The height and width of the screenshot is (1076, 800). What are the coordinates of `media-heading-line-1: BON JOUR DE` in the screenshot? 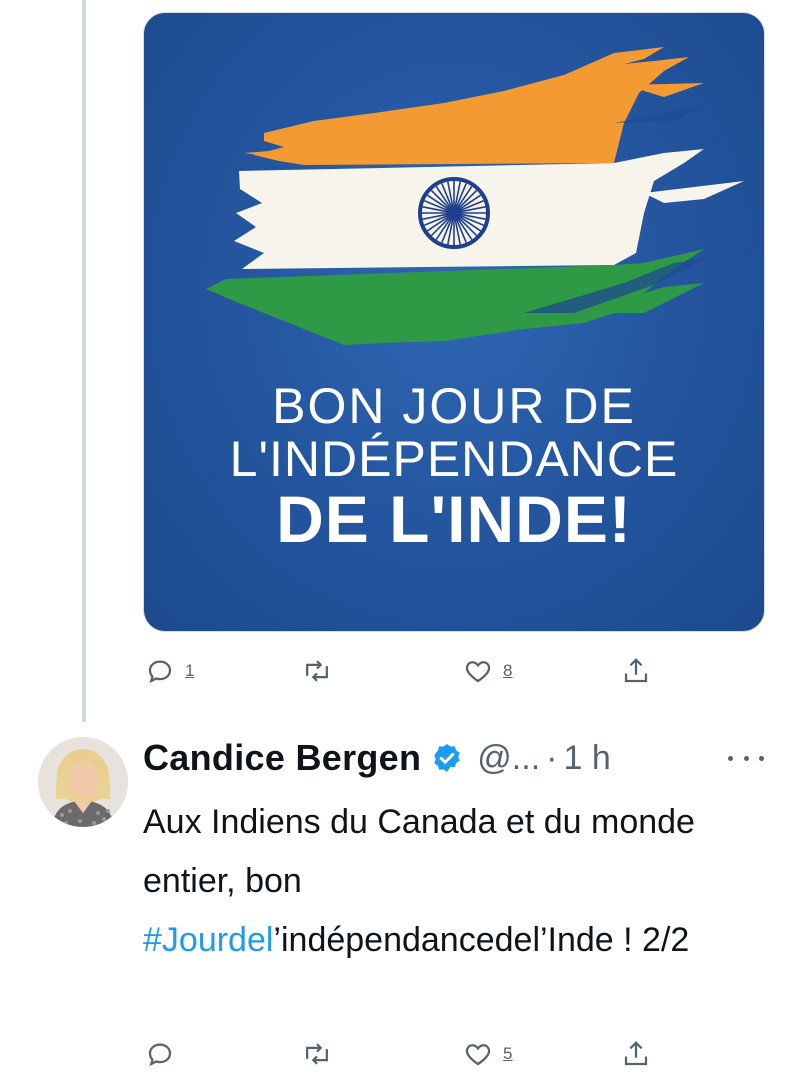 It's located at (454, 406).